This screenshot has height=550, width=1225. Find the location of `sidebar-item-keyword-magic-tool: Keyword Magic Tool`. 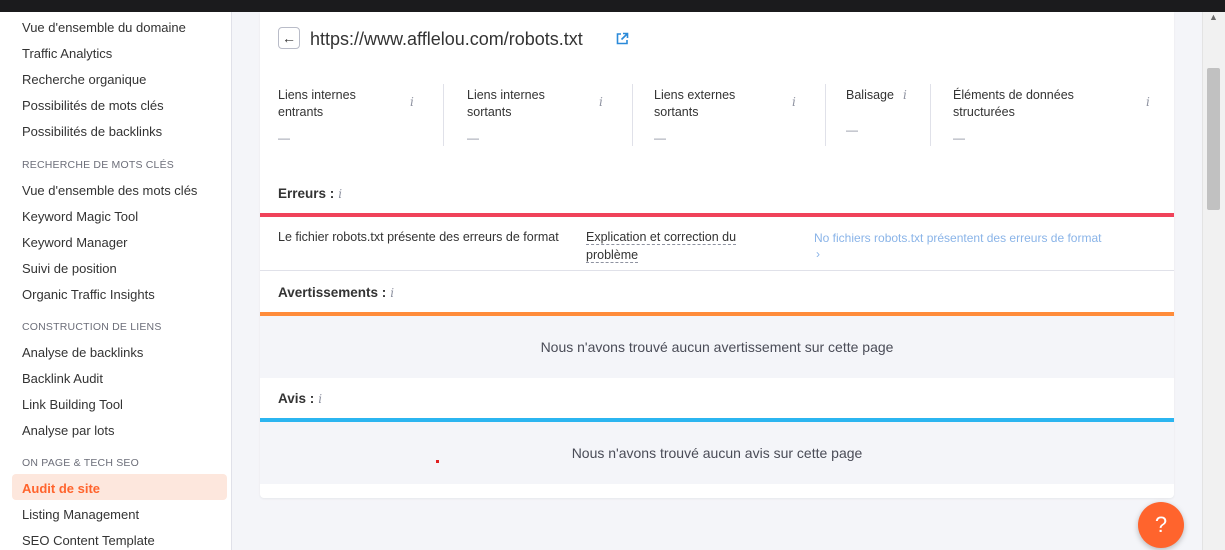

sidebar-item-keyword-magic-tool: Keyword Magic Tool is located at coordinates (80, 217).